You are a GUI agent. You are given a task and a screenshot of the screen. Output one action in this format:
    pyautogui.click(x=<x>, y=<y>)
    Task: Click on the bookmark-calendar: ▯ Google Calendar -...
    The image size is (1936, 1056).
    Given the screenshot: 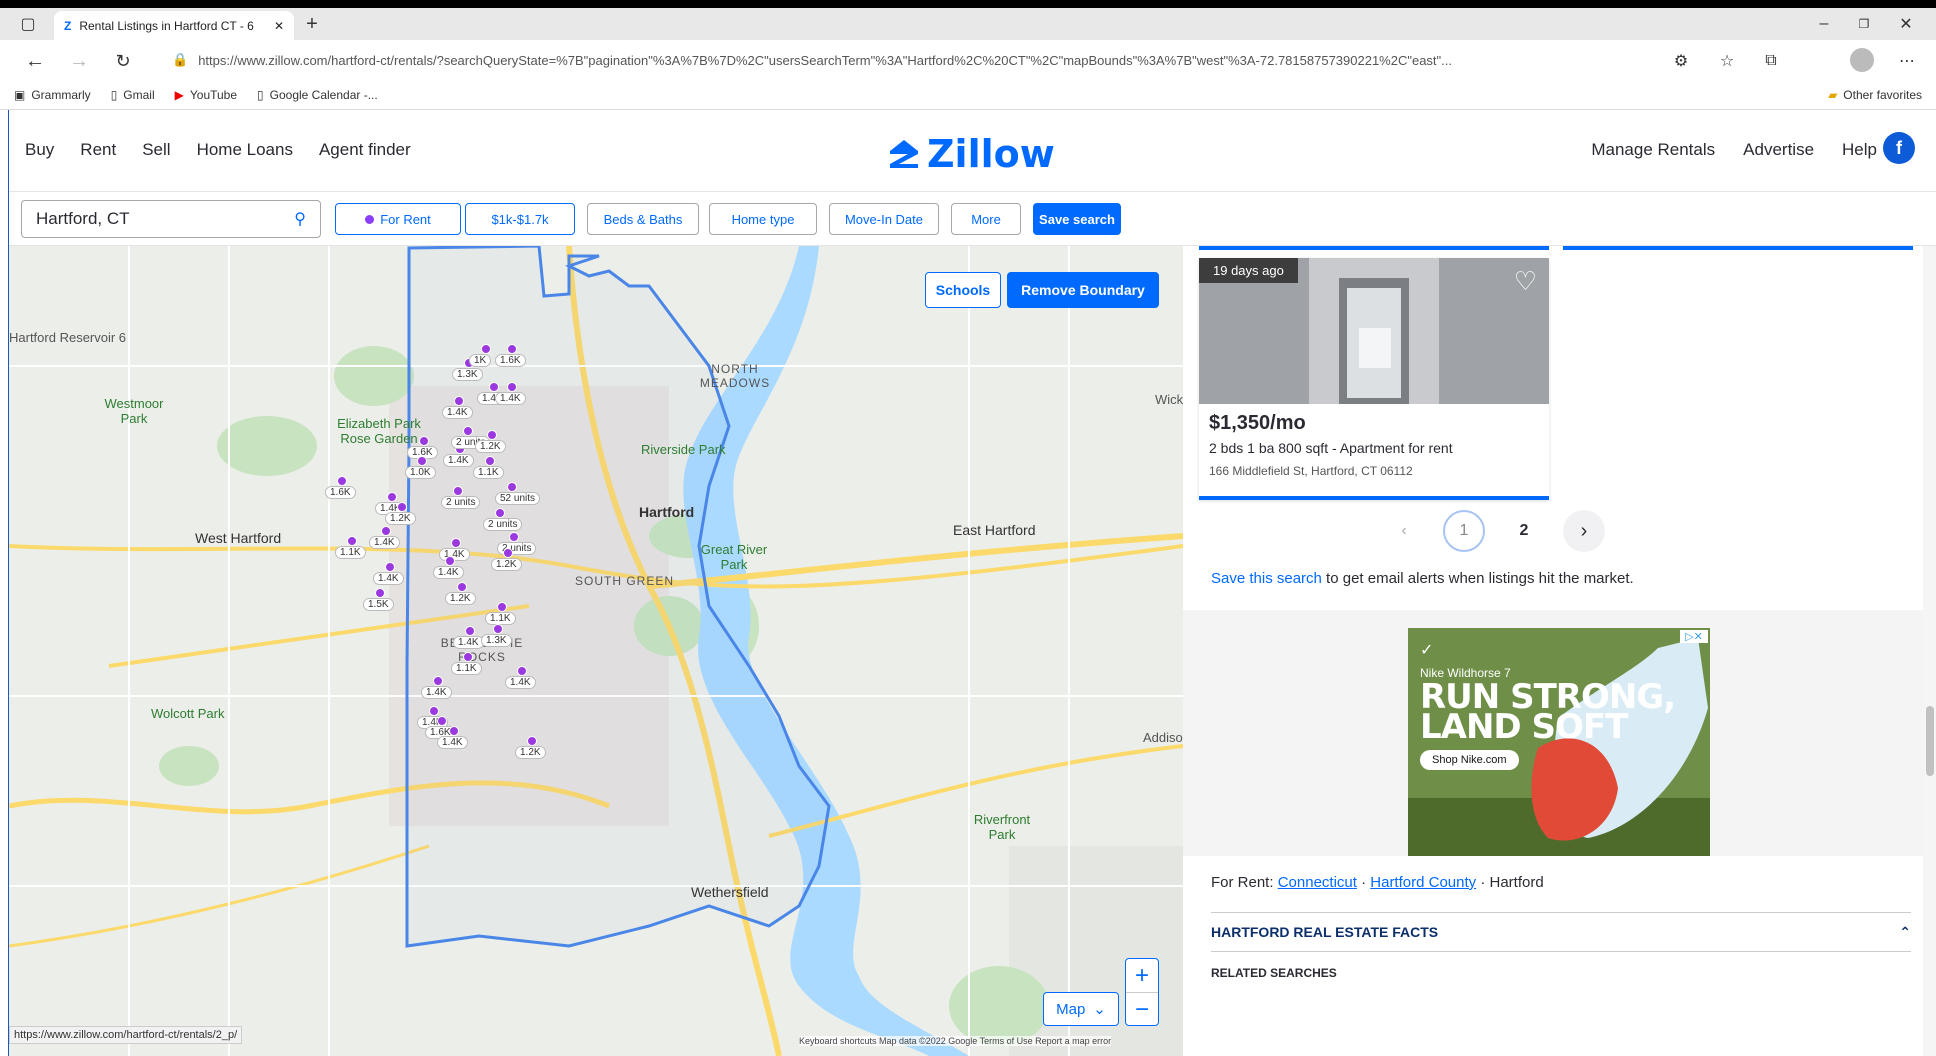 What is the action you would take?
    pyautogui.click(x=317, y=95)
    